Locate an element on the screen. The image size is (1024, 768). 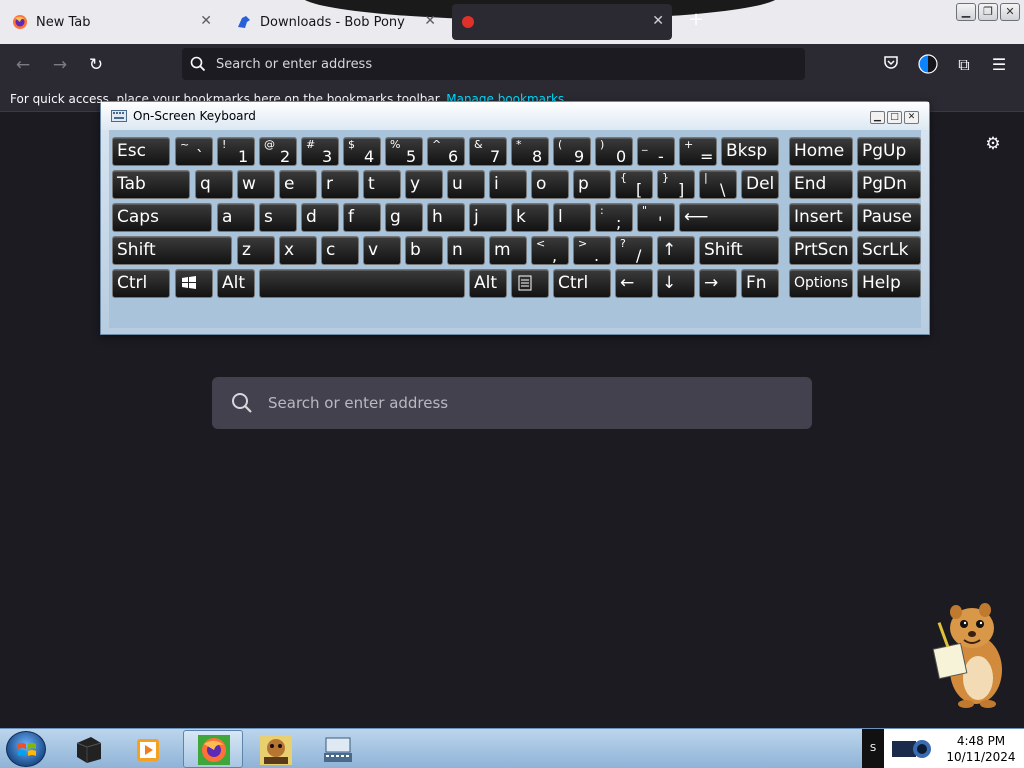
key-0: ) 0 is located at coordinates (614, 151).